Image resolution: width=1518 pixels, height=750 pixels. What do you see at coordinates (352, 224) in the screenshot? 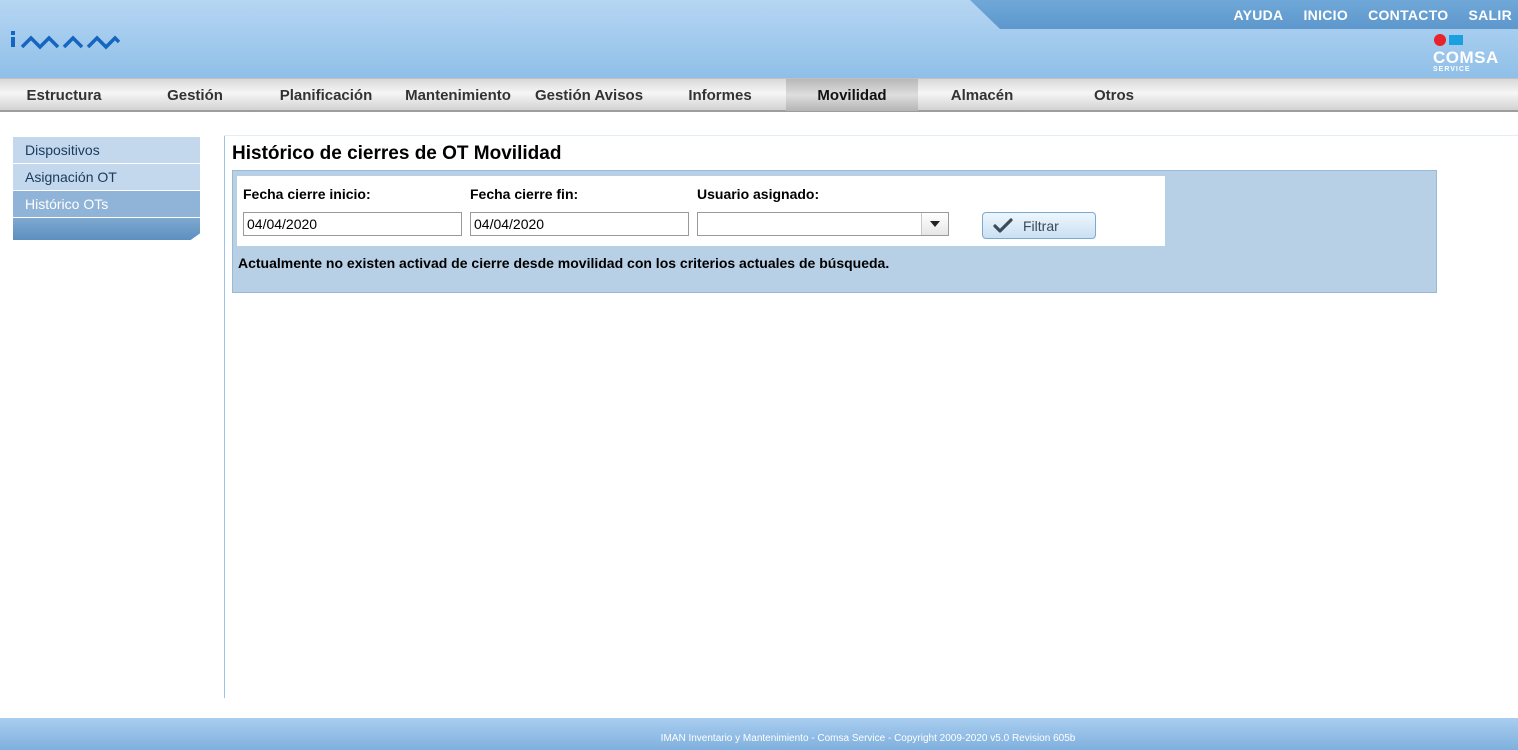
I see `start-date-input` at bounding box center [352, 224].